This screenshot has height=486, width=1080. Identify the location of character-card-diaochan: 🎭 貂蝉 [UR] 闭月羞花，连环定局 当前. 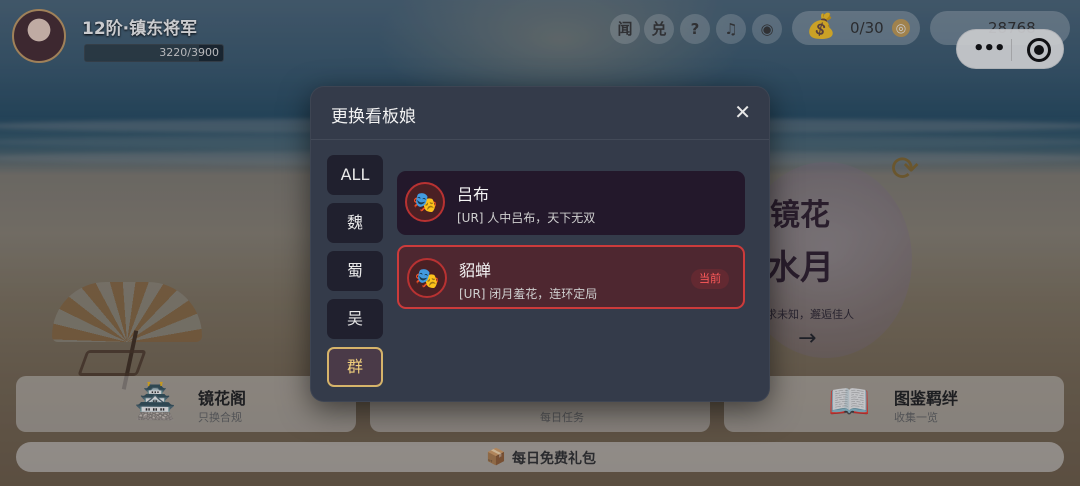
(571, 277).